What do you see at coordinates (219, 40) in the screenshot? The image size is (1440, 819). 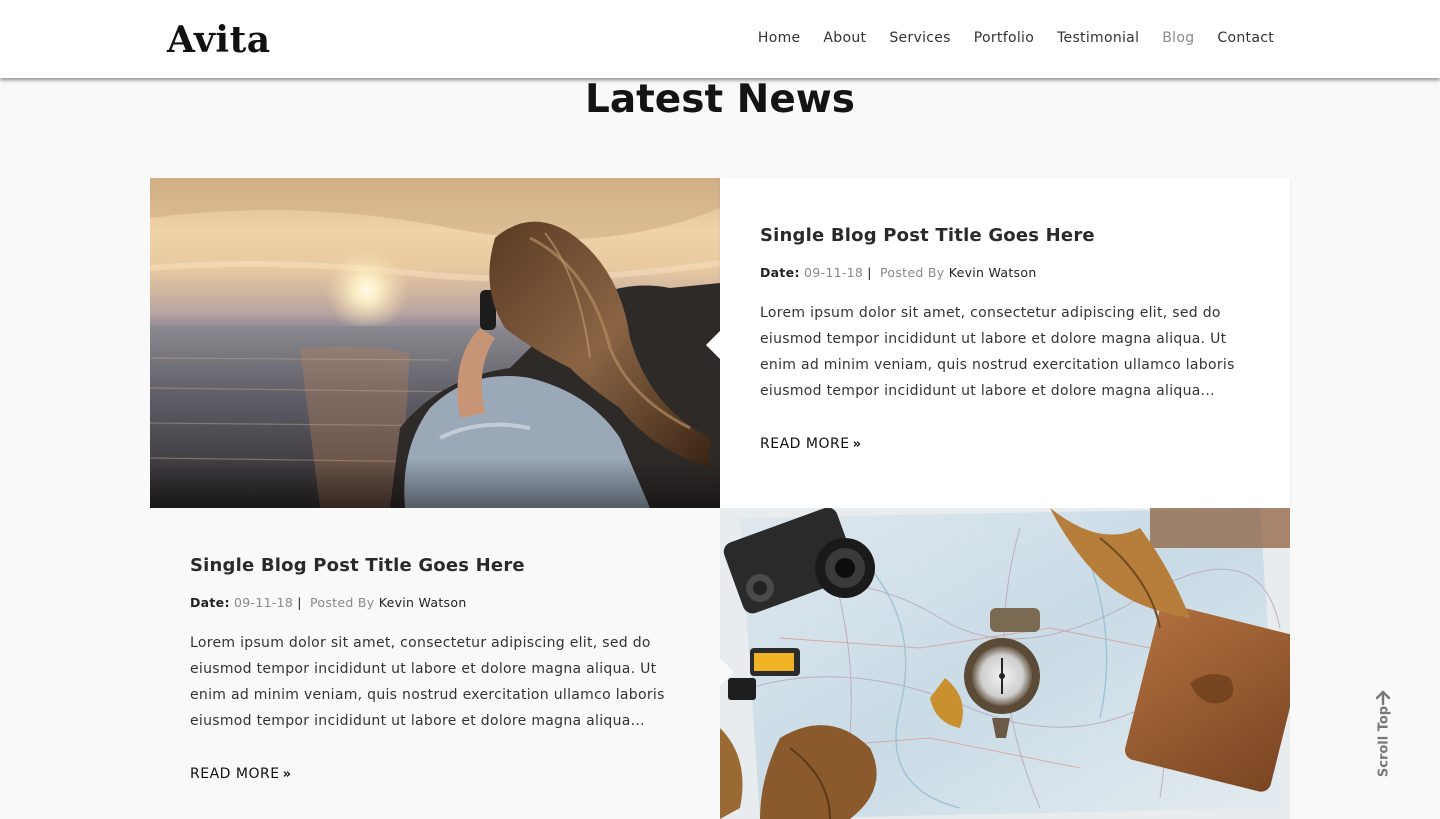 I see `site-logo: Avita` at bounding box center [219, 40].